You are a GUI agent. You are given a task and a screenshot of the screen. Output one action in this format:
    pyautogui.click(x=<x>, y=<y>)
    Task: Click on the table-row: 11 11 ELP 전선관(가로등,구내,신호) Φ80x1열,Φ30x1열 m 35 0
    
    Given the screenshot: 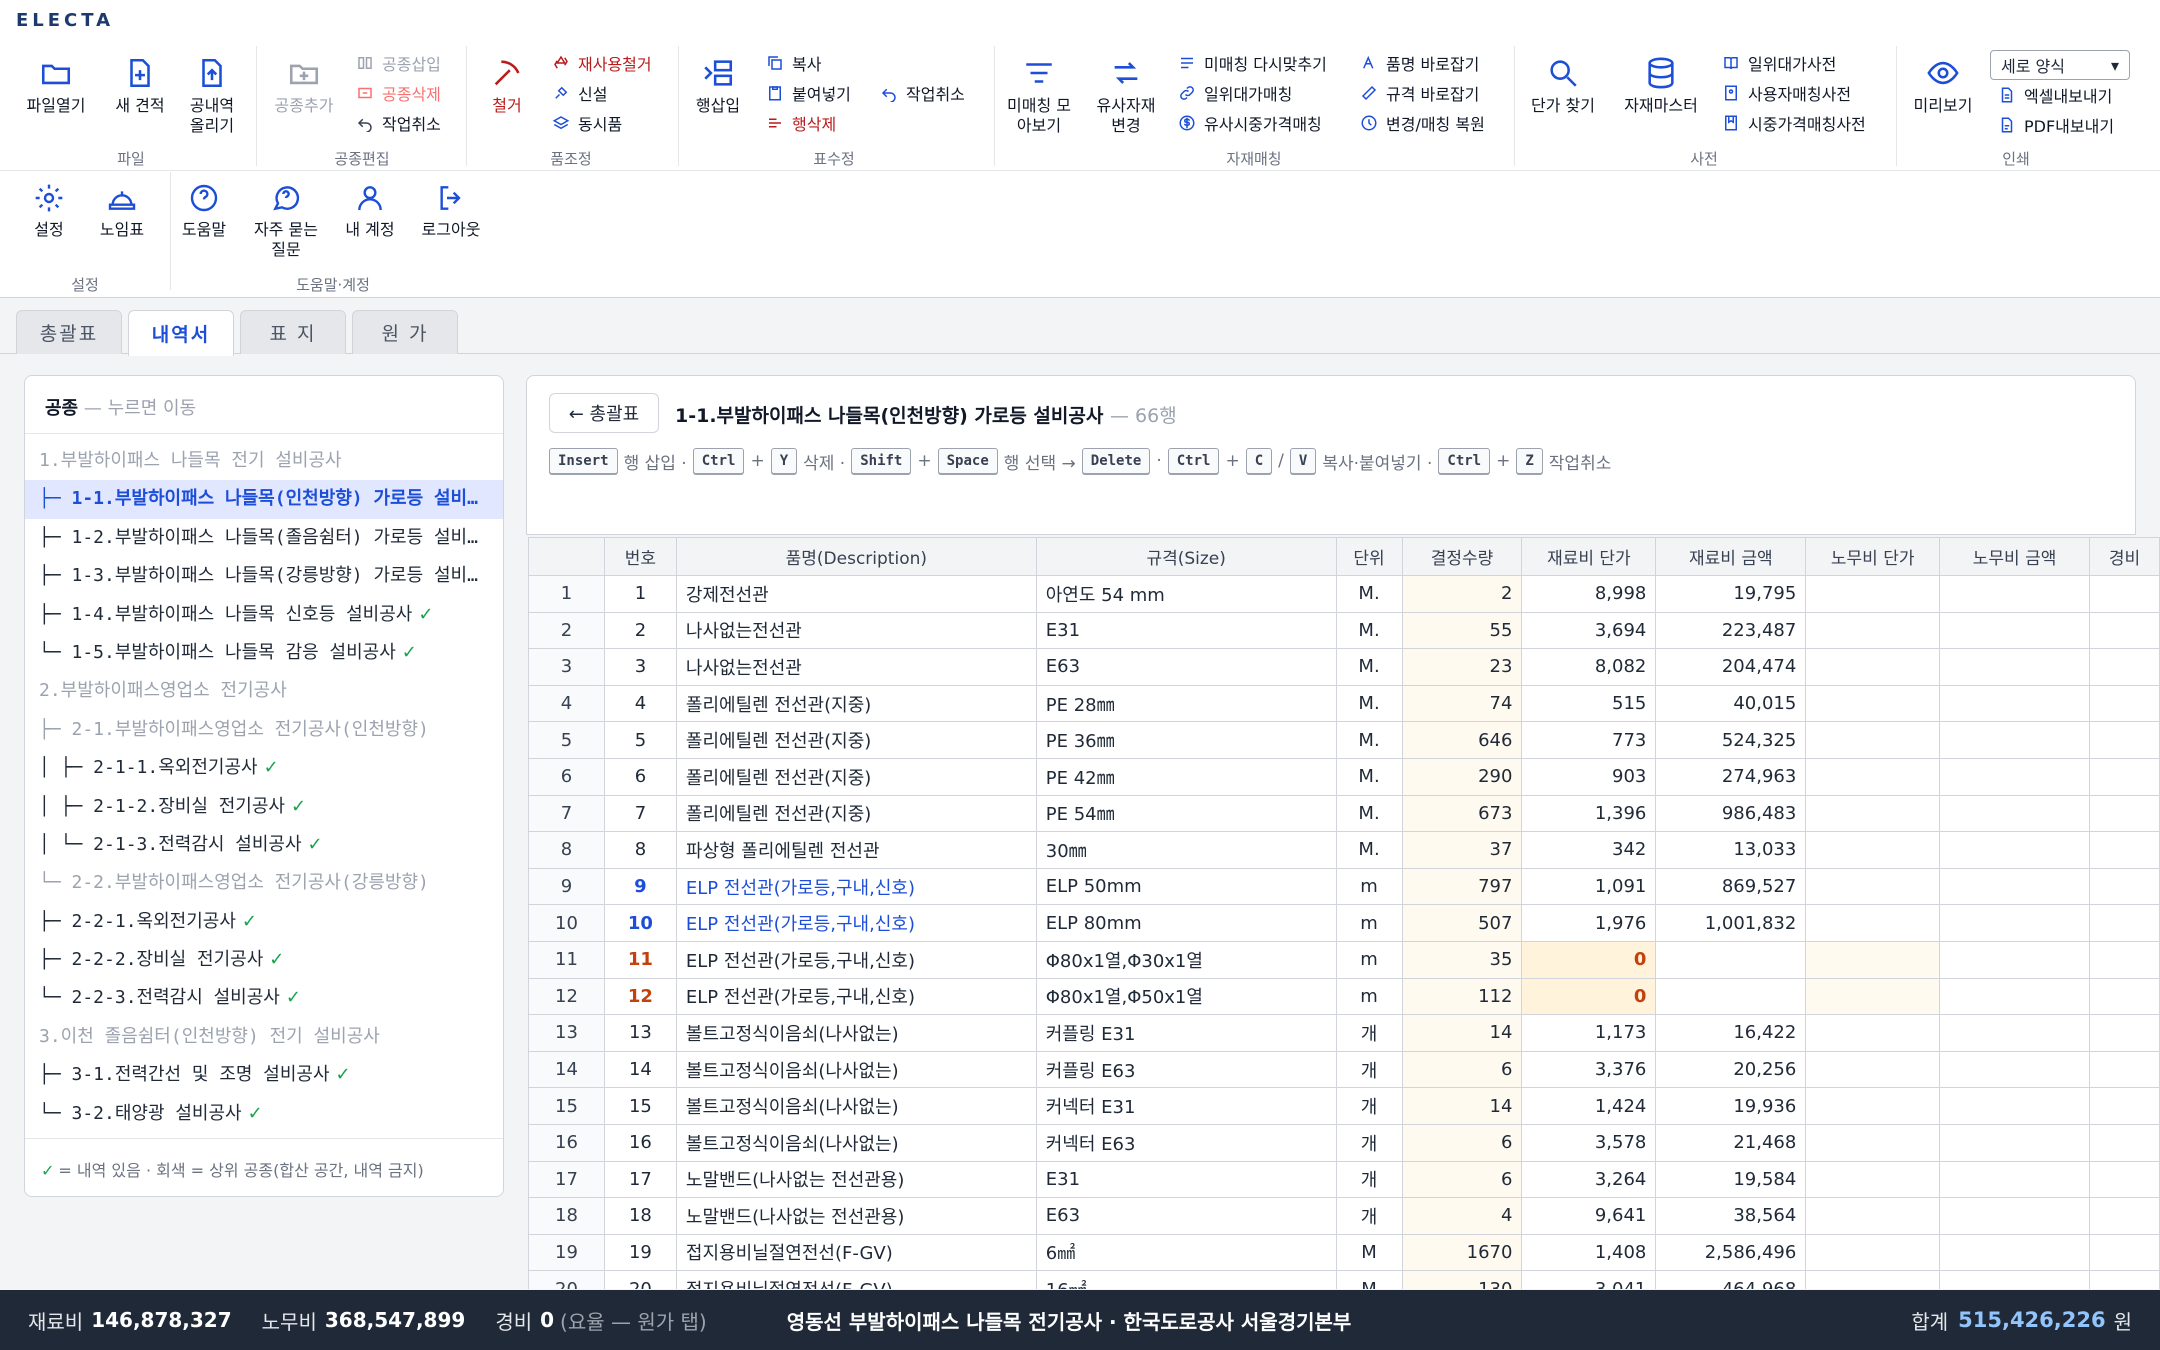 What is the action you would take?
    pyautogui.click(x=1344, y=959)
    